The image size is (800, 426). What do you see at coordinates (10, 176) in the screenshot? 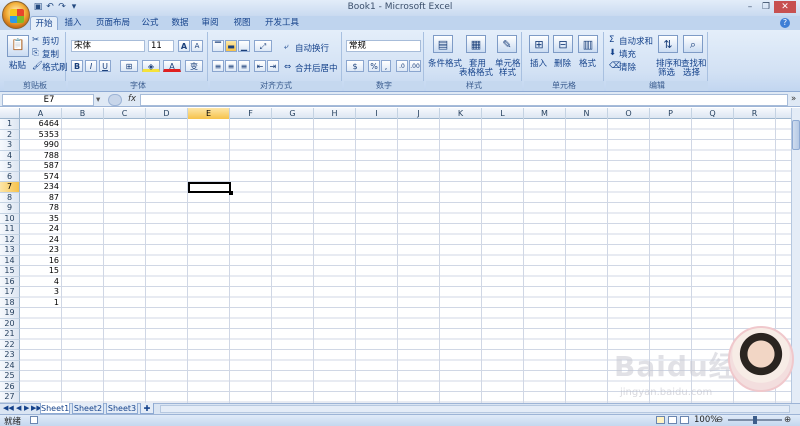
I see `row-header-6: 6` at bounding box center [10, 176].